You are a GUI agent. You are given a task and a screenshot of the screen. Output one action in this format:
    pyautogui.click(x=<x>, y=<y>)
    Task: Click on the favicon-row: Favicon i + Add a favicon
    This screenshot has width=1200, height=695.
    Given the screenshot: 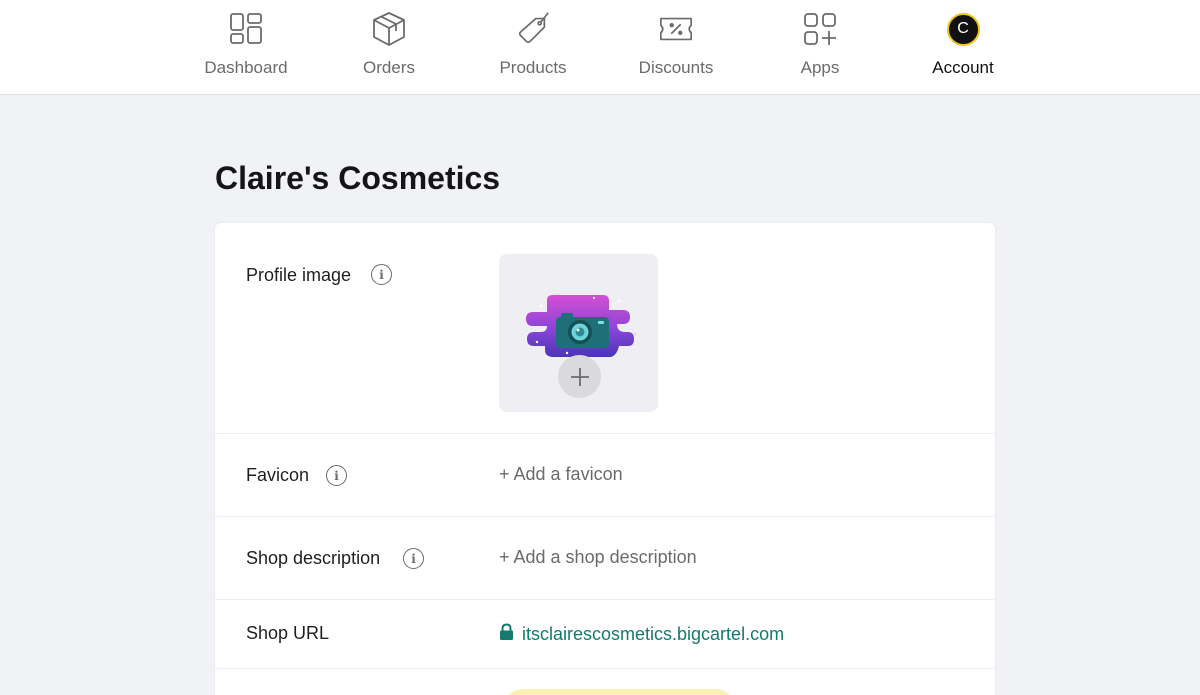 What is the action you would take?
    pyautogui.click(x=605, y=475)
    